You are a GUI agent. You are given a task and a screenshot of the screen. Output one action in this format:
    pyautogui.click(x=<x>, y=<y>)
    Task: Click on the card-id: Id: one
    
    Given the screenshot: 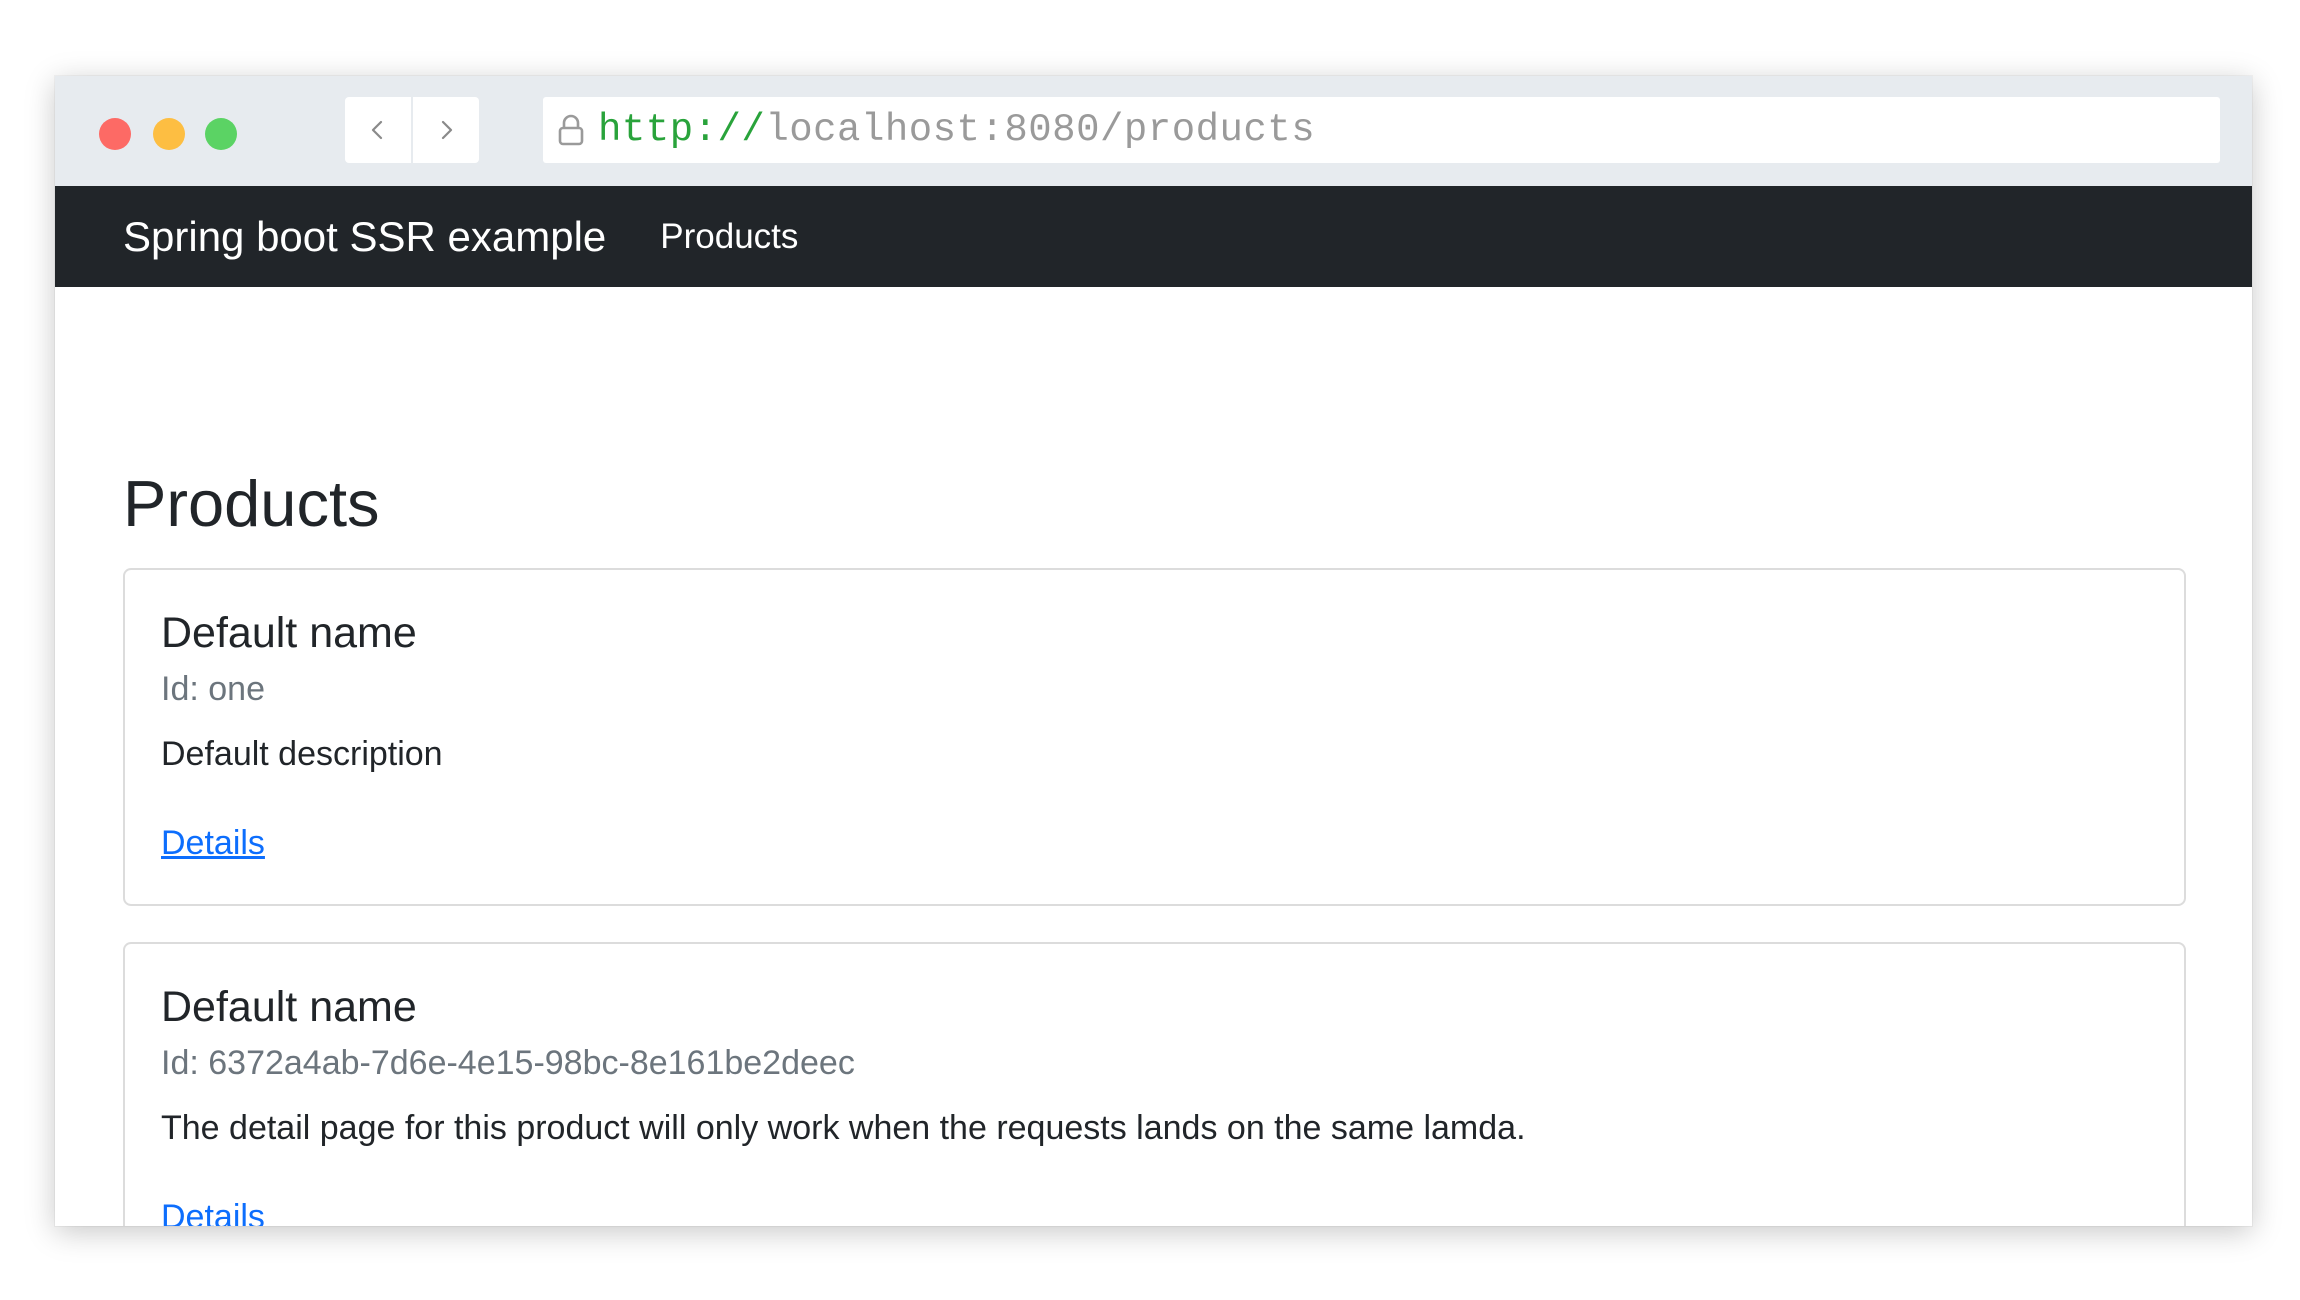 What is the action you would take?
    pyautogui.click(x=213, y=689)
    